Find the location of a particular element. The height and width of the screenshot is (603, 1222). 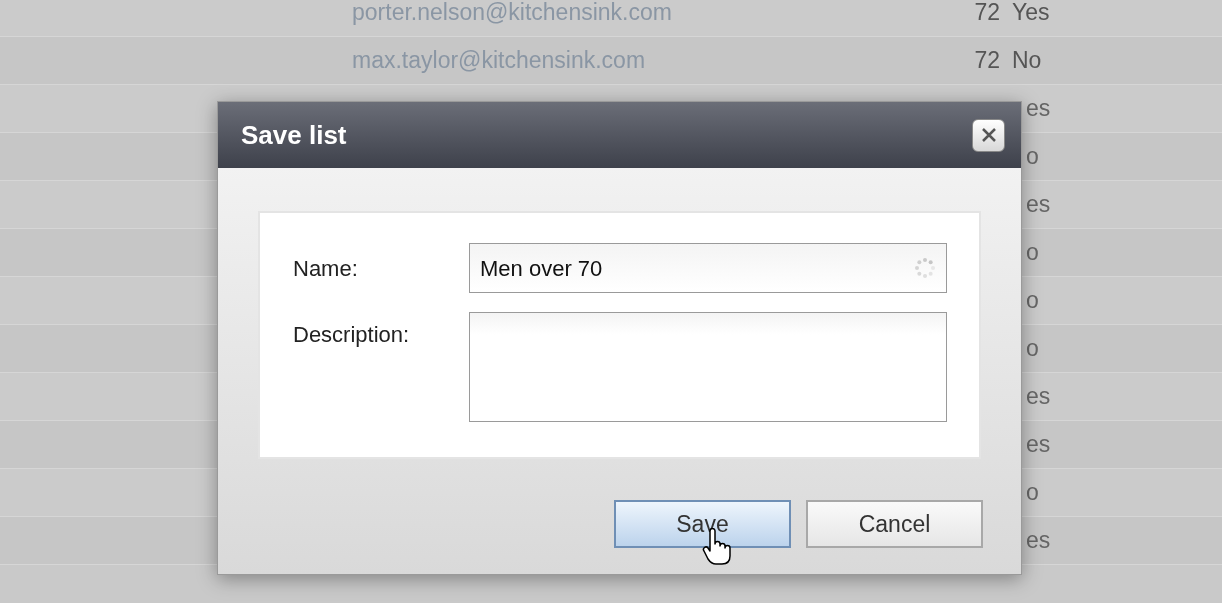

cancel-button: Cancel is located at coordinates (894, 524).